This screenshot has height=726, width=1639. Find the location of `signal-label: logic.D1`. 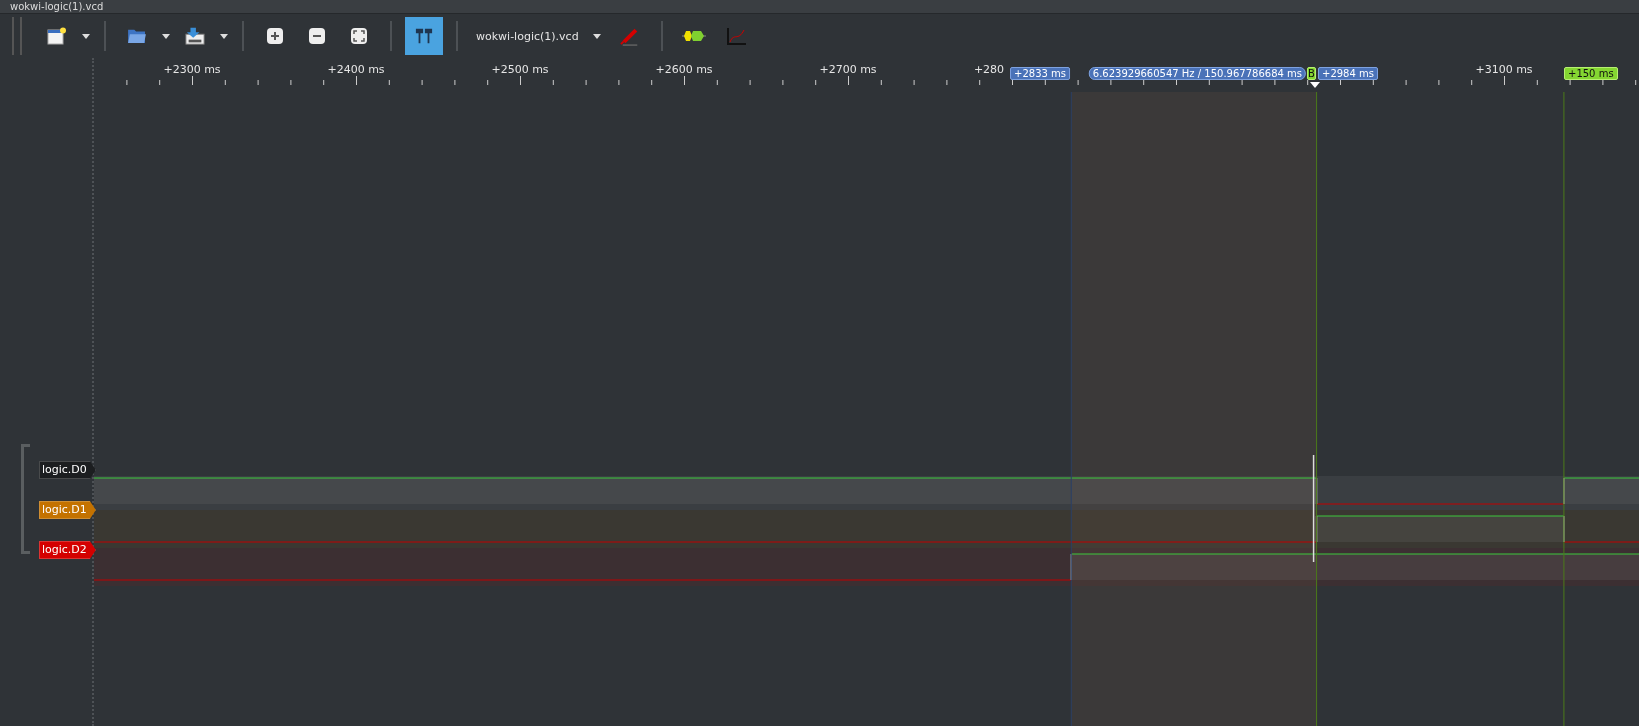

signal-label: logic.D1 is located at coordinates (67, 510).